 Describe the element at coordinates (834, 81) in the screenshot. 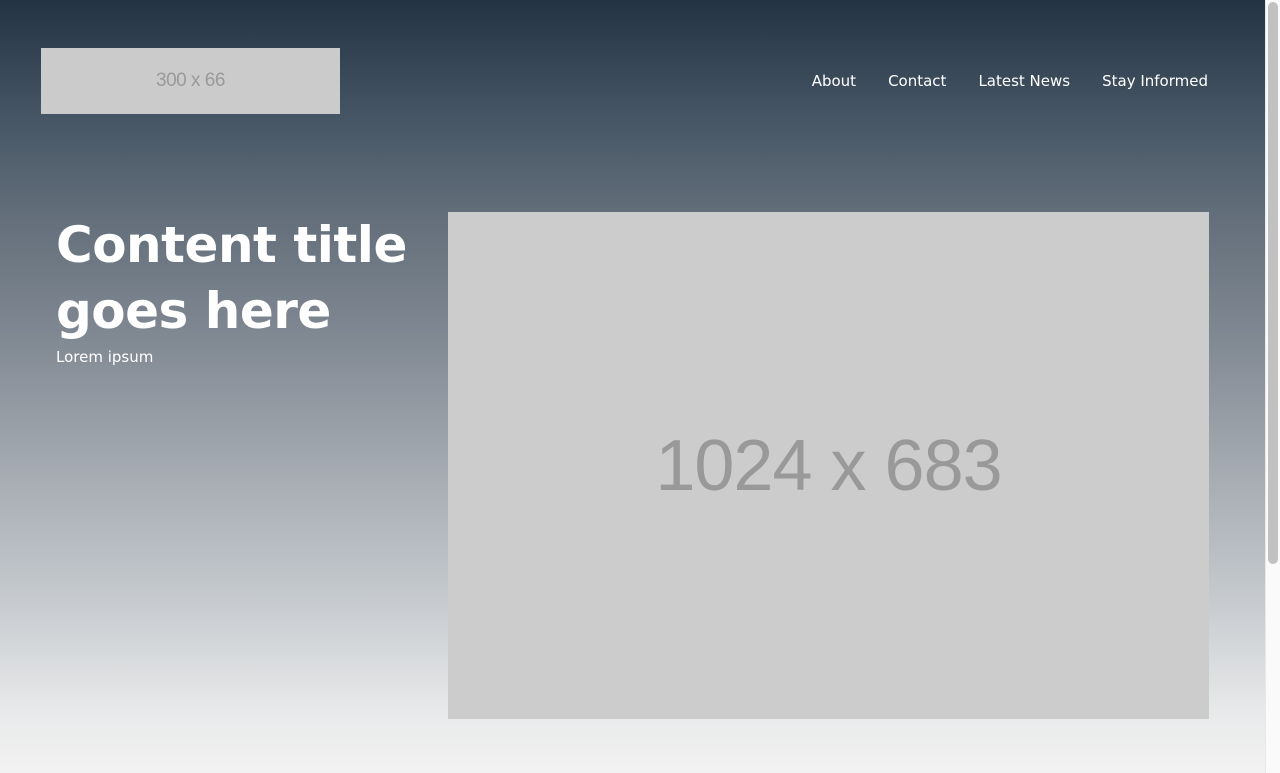

I see `nav-link-about: About` at that location.